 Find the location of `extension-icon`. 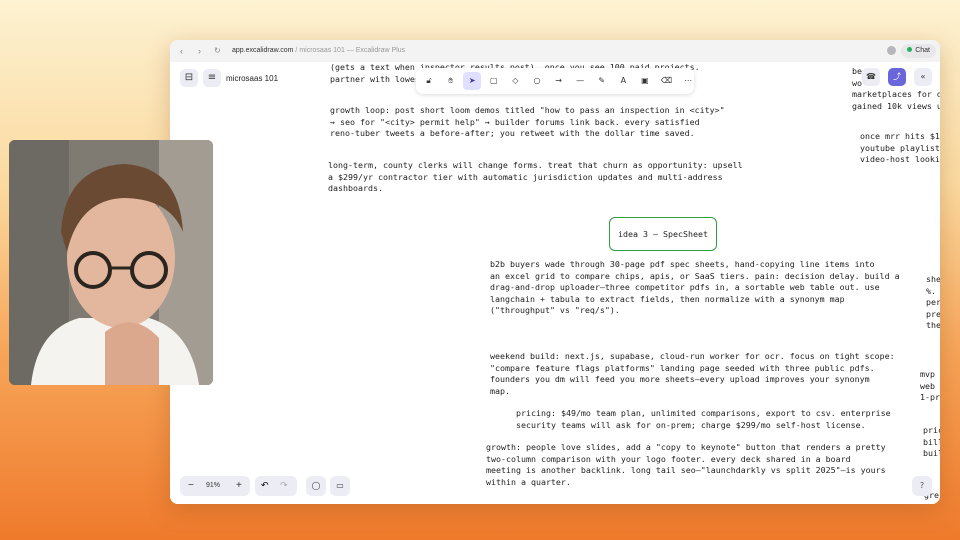

extension-icon is located at coordinates (891, 50).